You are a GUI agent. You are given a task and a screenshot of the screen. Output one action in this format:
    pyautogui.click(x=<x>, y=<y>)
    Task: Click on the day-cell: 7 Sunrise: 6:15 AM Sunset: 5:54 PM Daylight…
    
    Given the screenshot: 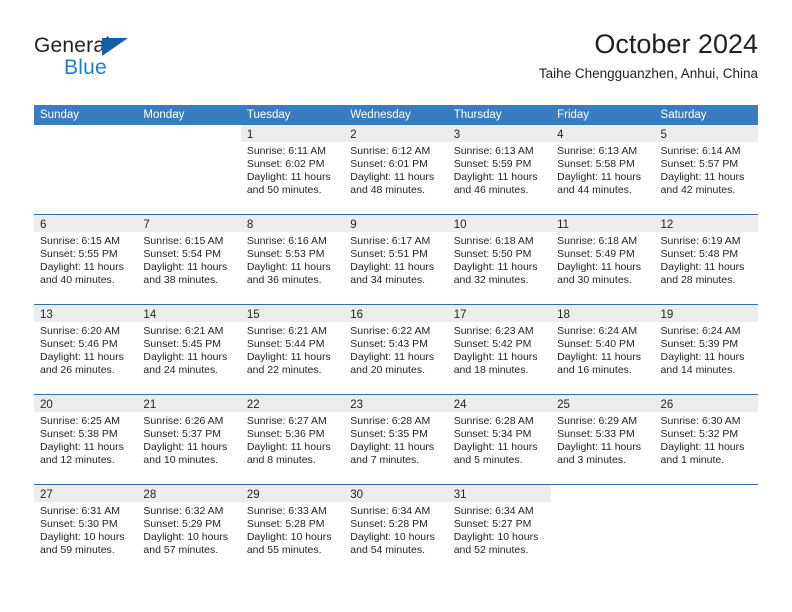 What is the action you would take?
    pyautogui.click(x=189, y=259)
    